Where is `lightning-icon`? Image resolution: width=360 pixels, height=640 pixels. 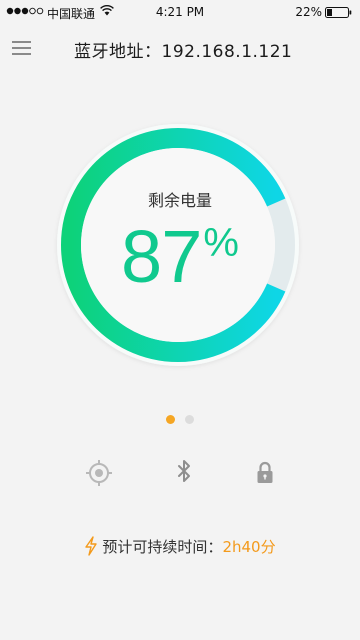
lightning-icon is located at coordinates (91, 546).